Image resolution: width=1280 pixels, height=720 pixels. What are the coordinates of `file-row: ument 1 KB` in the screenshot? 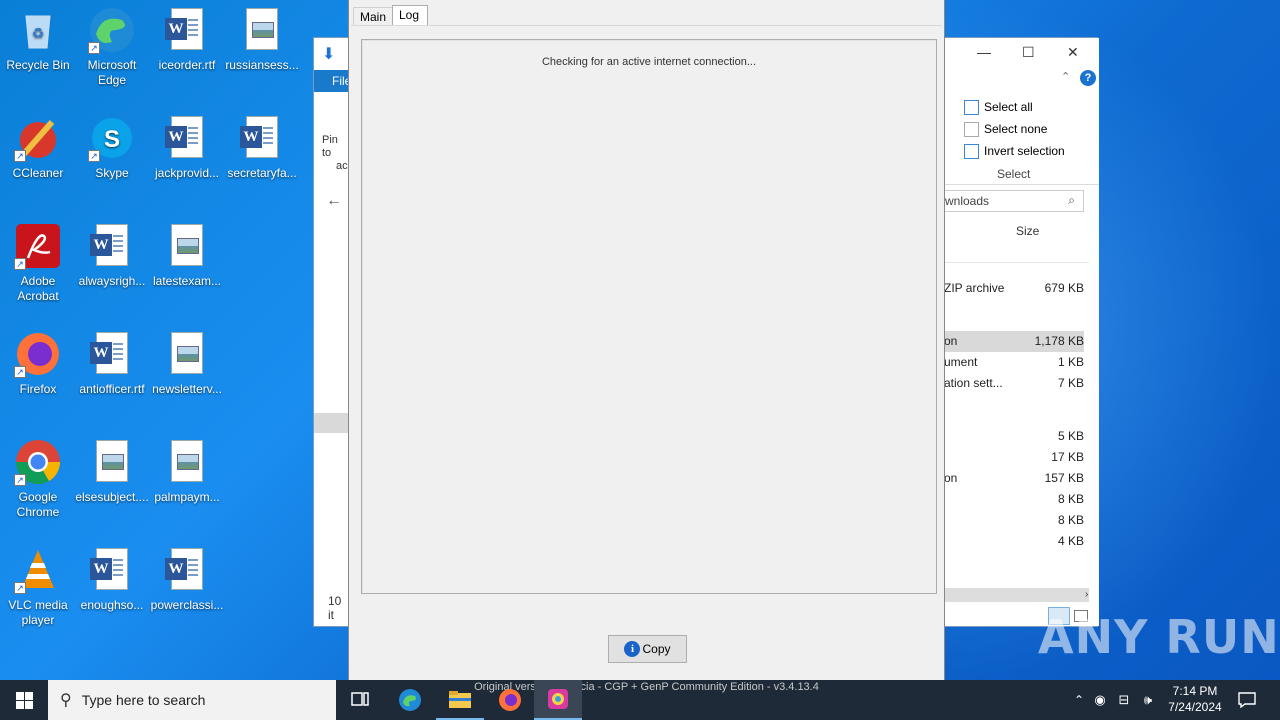 It's located at (1014, 362).